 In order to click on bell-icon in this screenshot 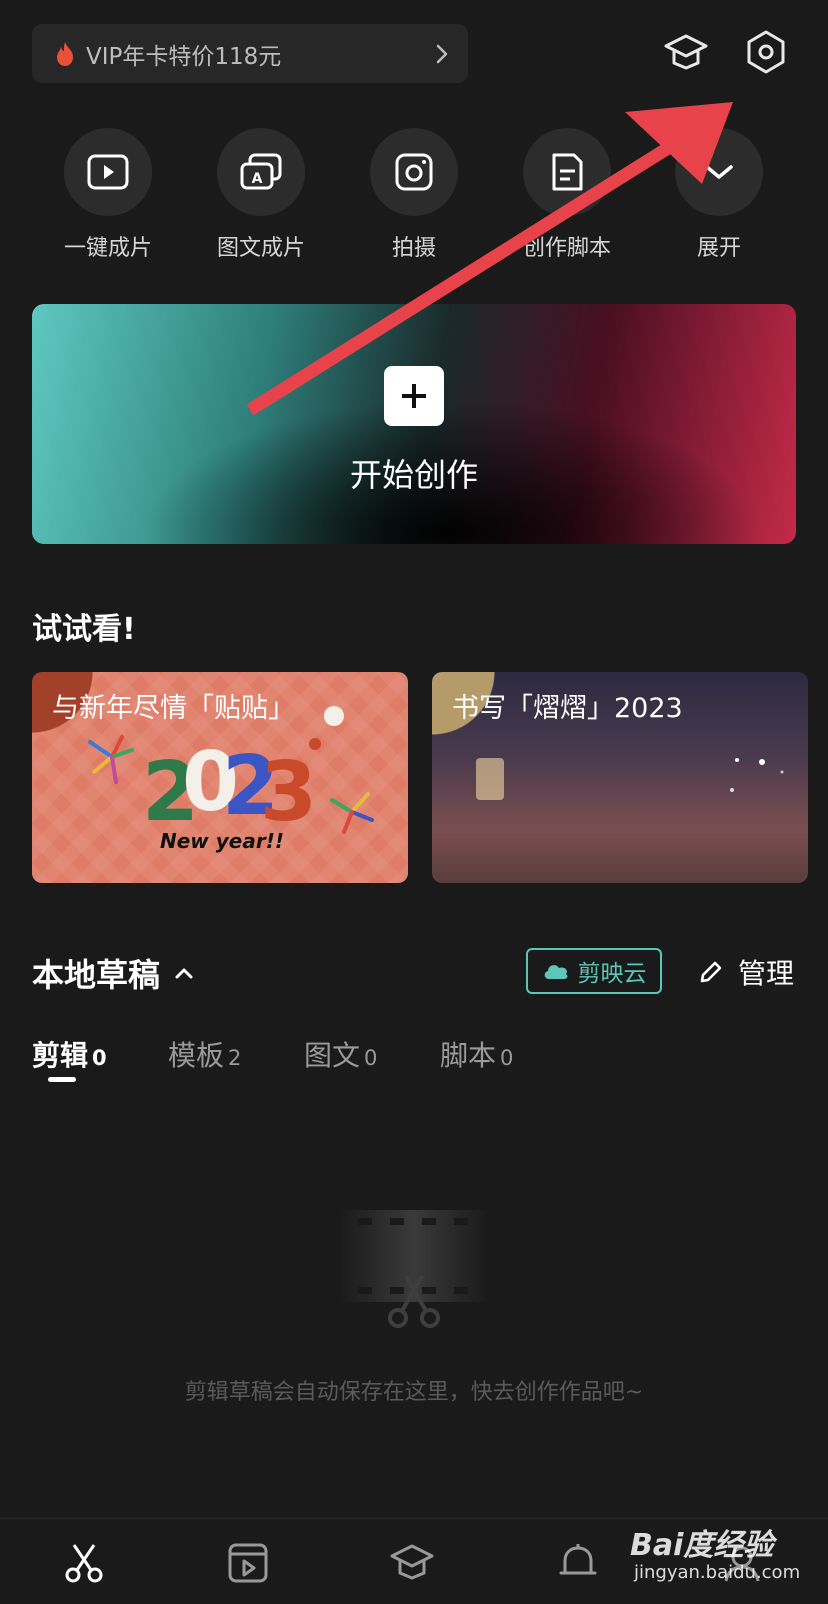, I will do `click(578, 1559)`.